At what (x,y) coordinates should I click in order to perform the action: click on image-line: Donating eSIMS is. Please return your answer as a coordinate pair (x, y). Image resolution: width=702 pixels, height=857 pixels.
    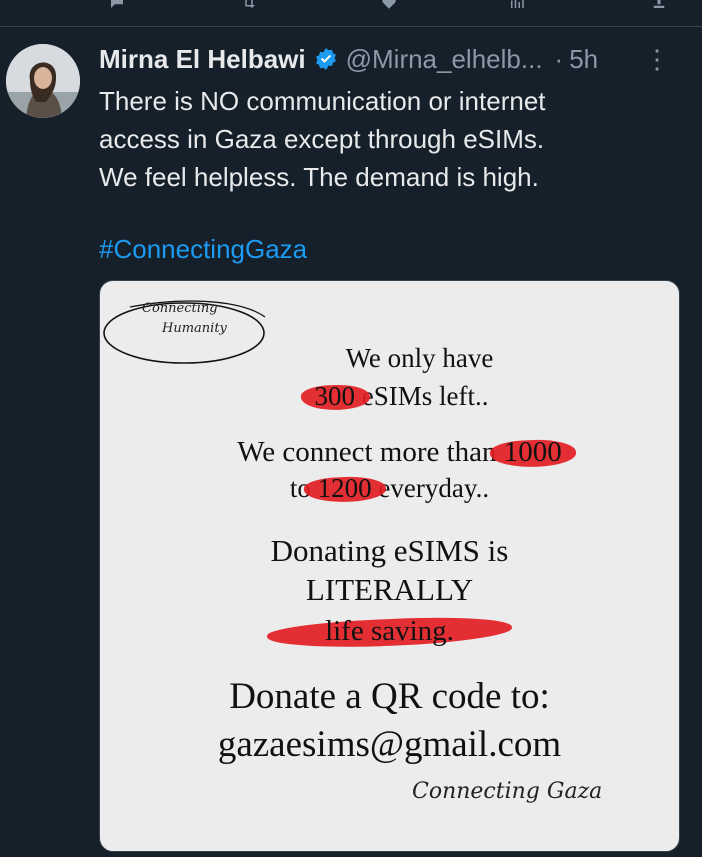
    Looking at the image, I should click on (389, 550).